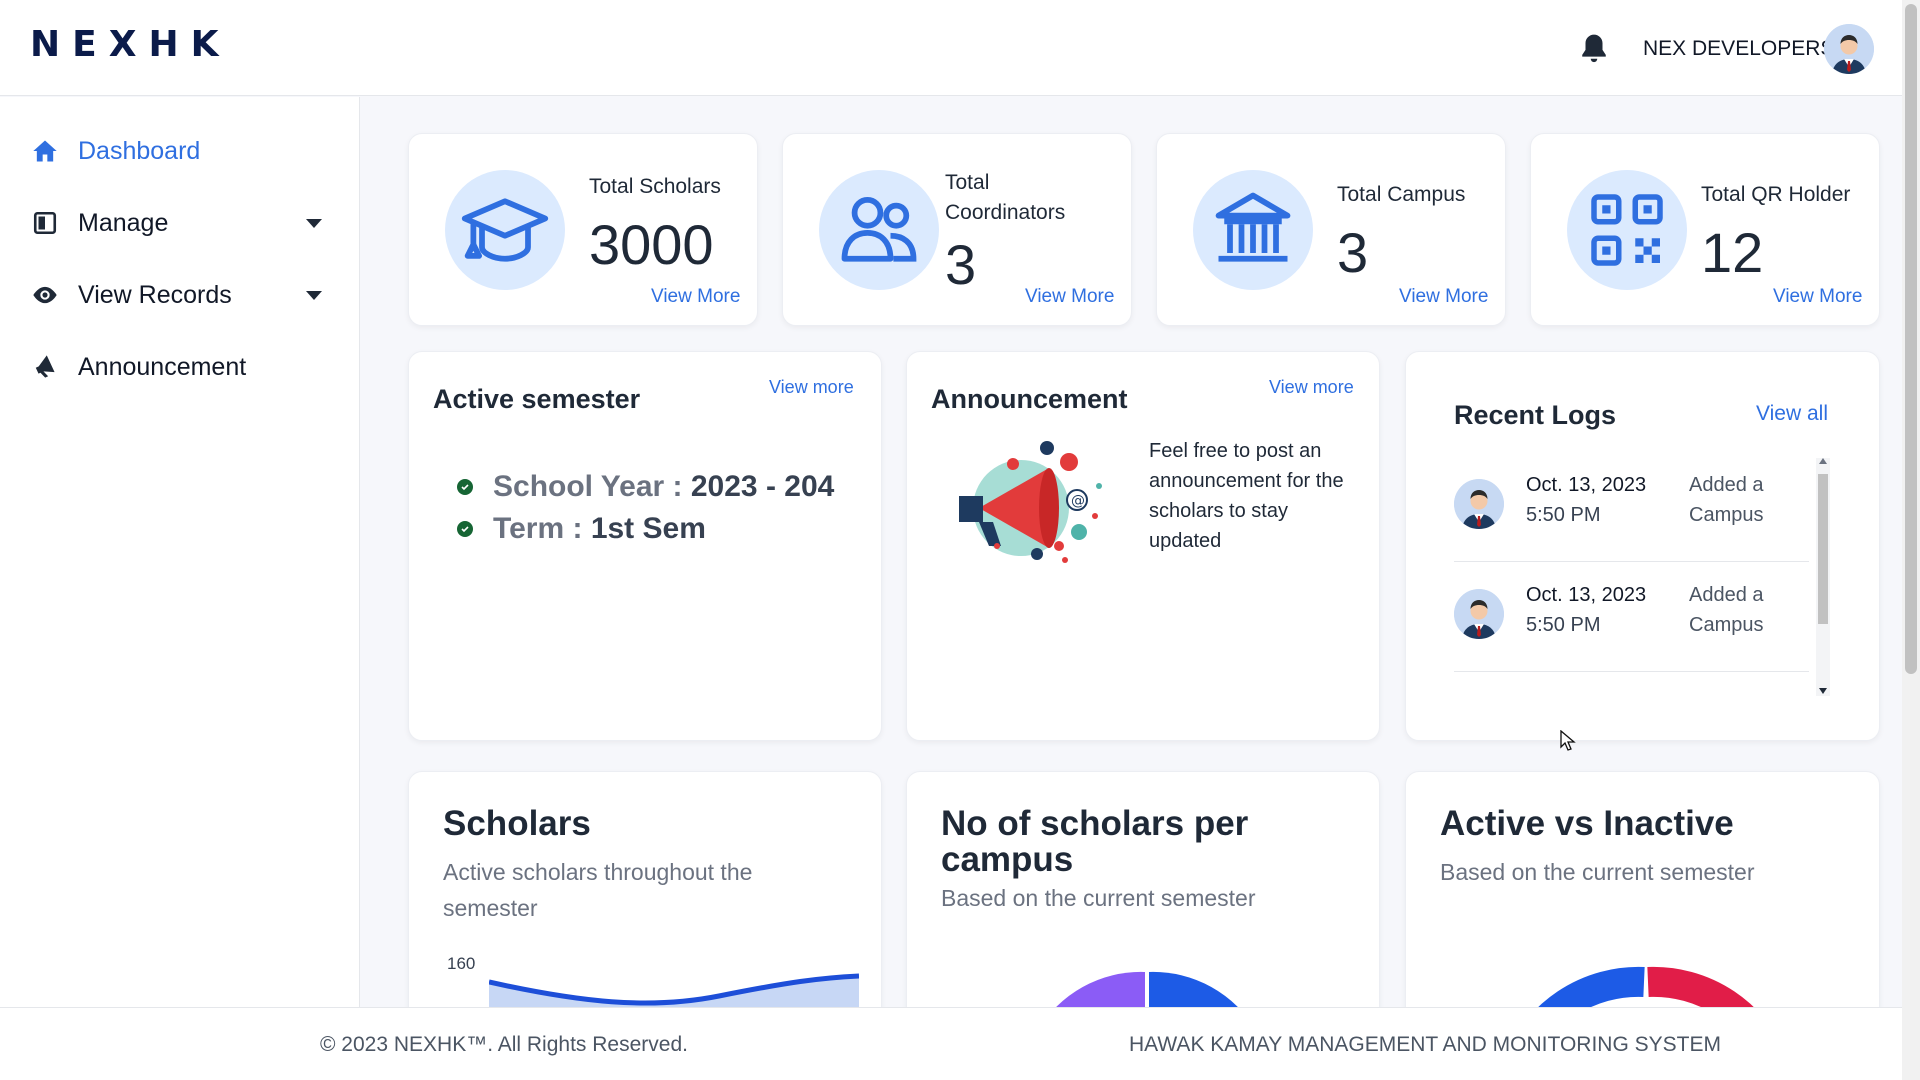  What do you see at coordinates (583, 229) in the screenshot?
I see `stat-card-scholars: Total Scholars 3000 View More` at bounding box center [583, 229].